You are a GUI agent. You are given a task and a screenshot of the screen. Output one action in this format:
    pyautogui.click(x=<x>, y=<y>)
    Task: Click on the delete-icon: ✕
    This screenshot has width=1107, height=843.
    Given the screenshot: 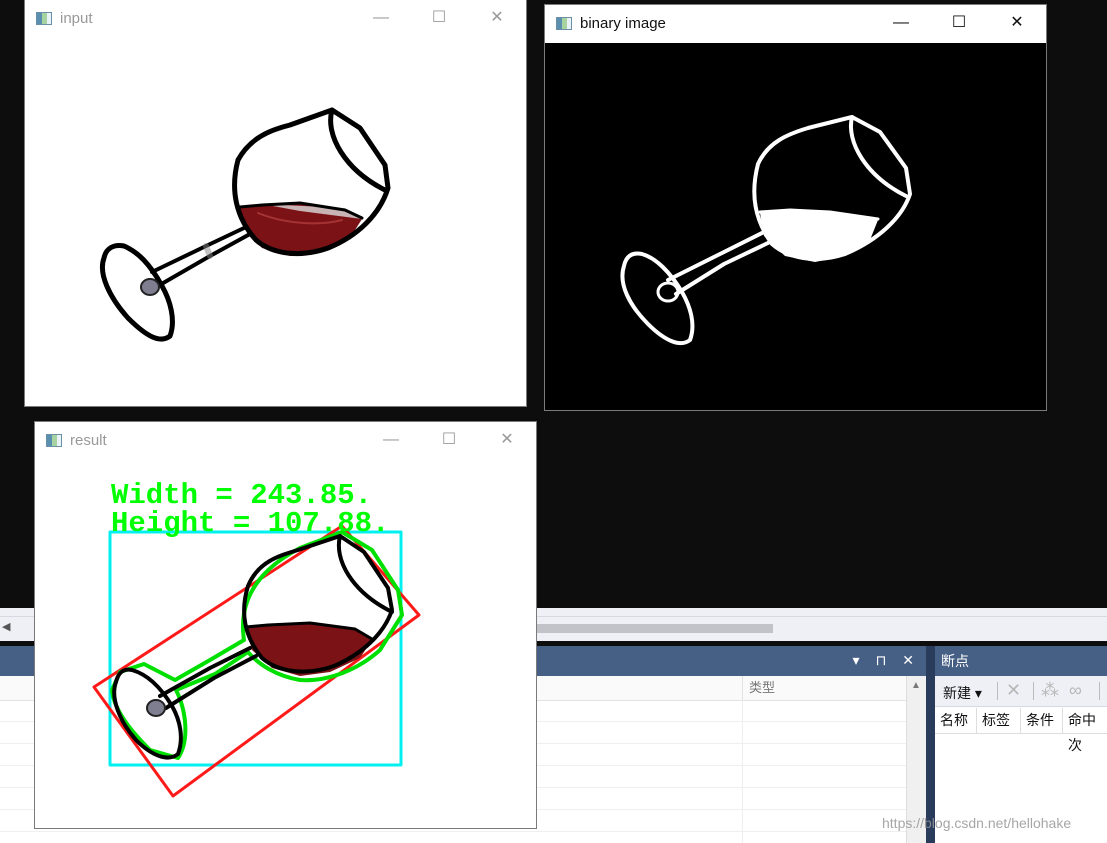 What is the action you would take?
    pyautogui.click(x=1013, y=690)
    